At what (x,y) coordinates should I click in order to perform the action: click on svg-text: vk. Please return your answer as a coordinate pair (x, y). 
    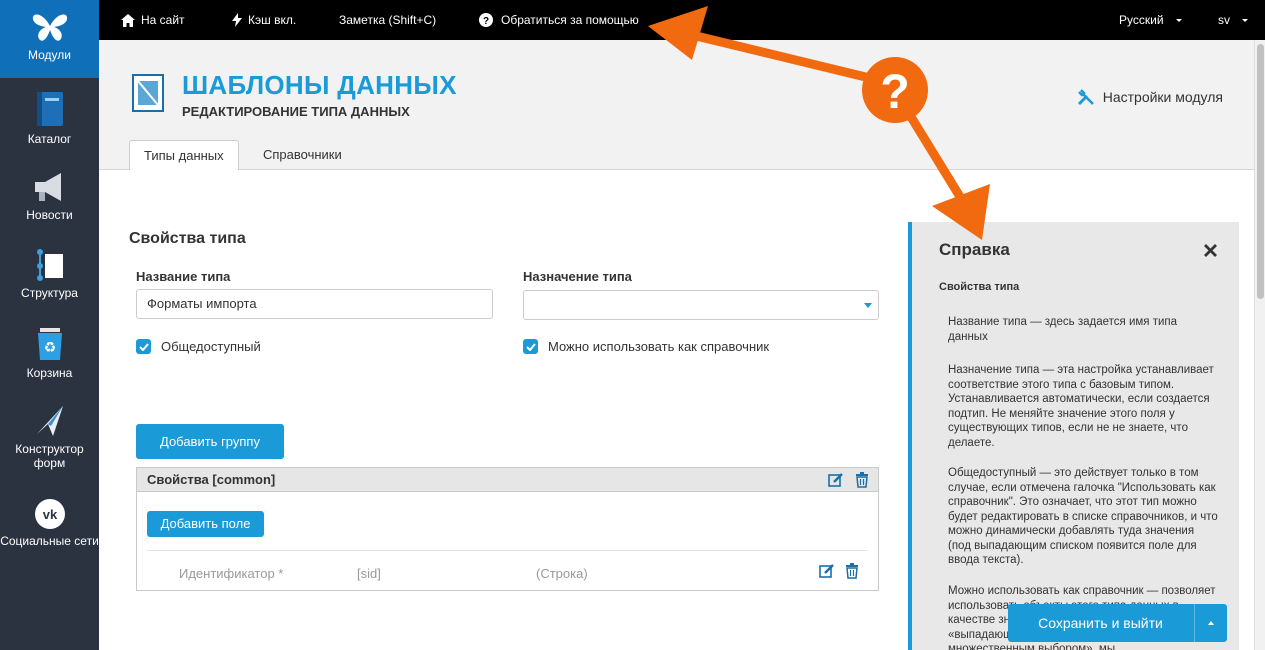
    Looking at the image, I should click on (49, 514).